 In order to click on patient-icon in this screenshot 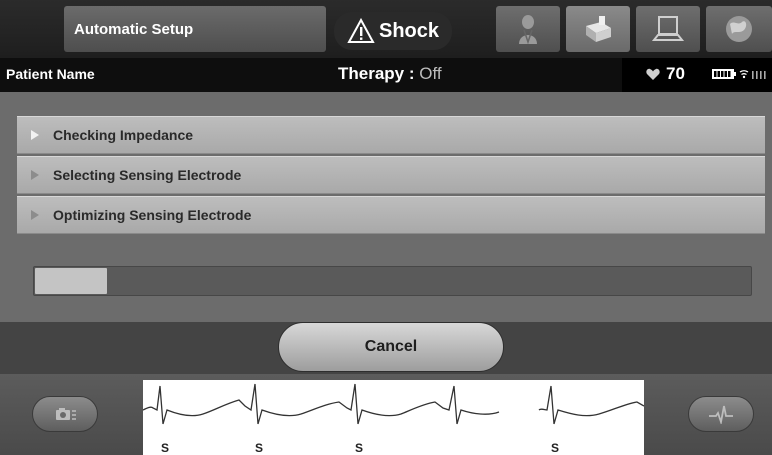, I will do `click(528, 30)`.